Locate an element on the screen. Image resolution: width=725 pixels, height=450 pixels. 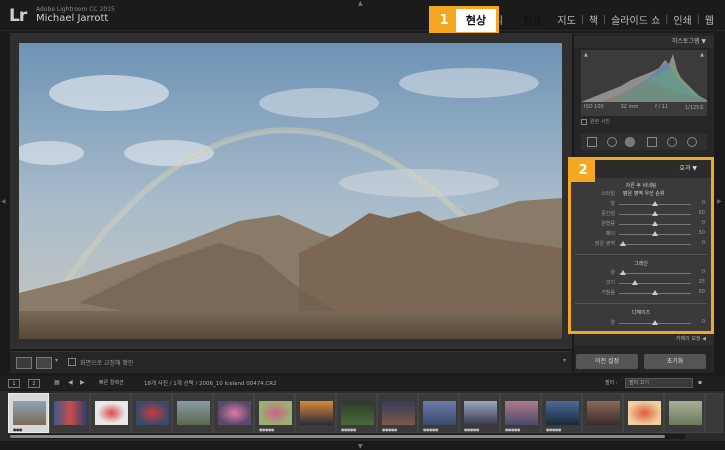
left-panel-toggle-icon: ◀ is located at coordinates (3, 201).